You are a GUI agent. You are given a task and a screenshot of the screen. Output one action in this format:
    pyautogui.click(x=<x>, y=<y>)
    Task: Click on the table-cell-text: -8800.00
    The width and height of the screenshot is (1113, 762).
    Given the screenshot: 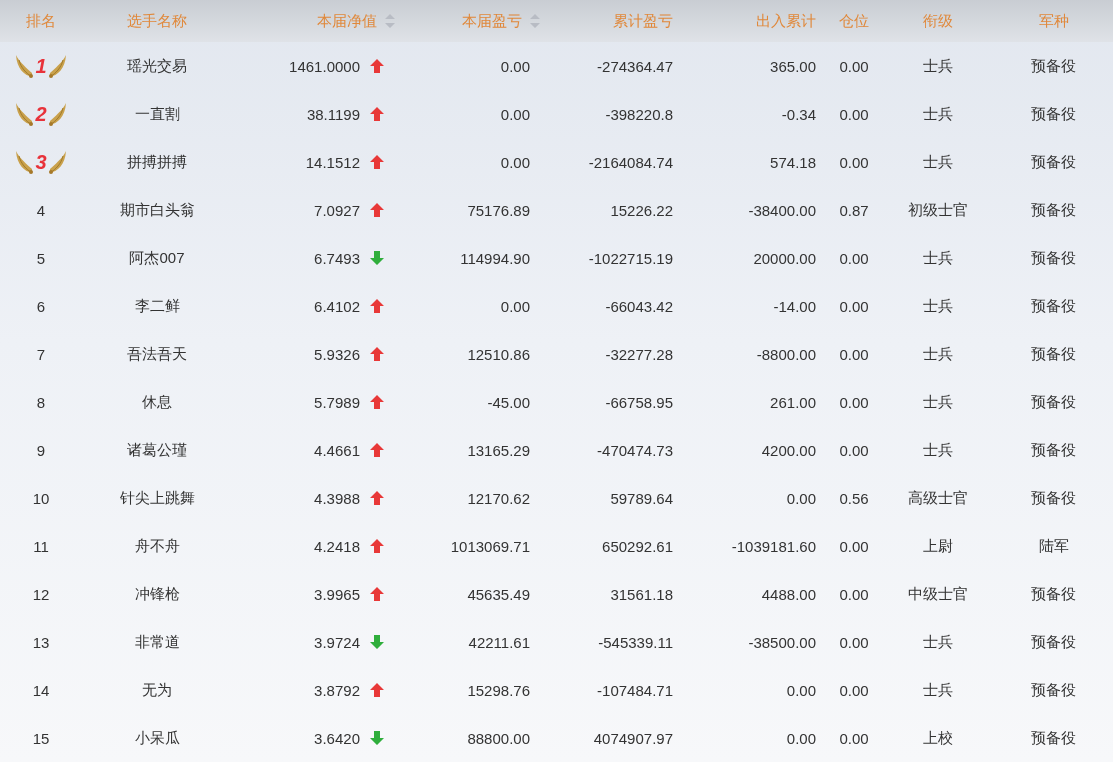 What is the action you would take?
    pyautogui.click(x=786, y=354)
    